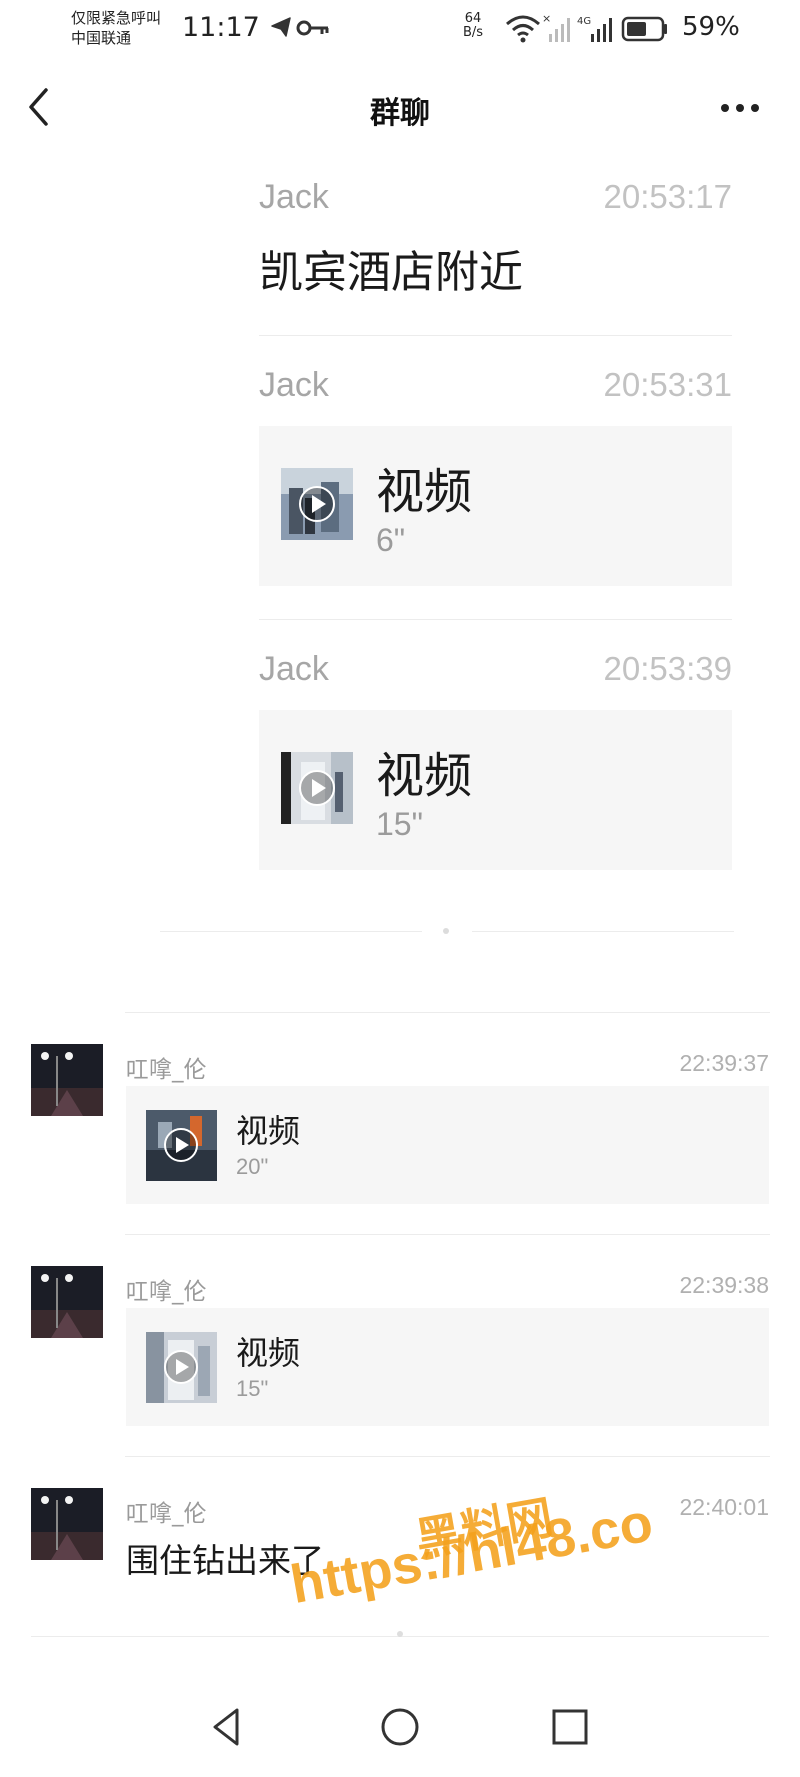  I want to click on system-navigation-bar, so click(400, 1733).